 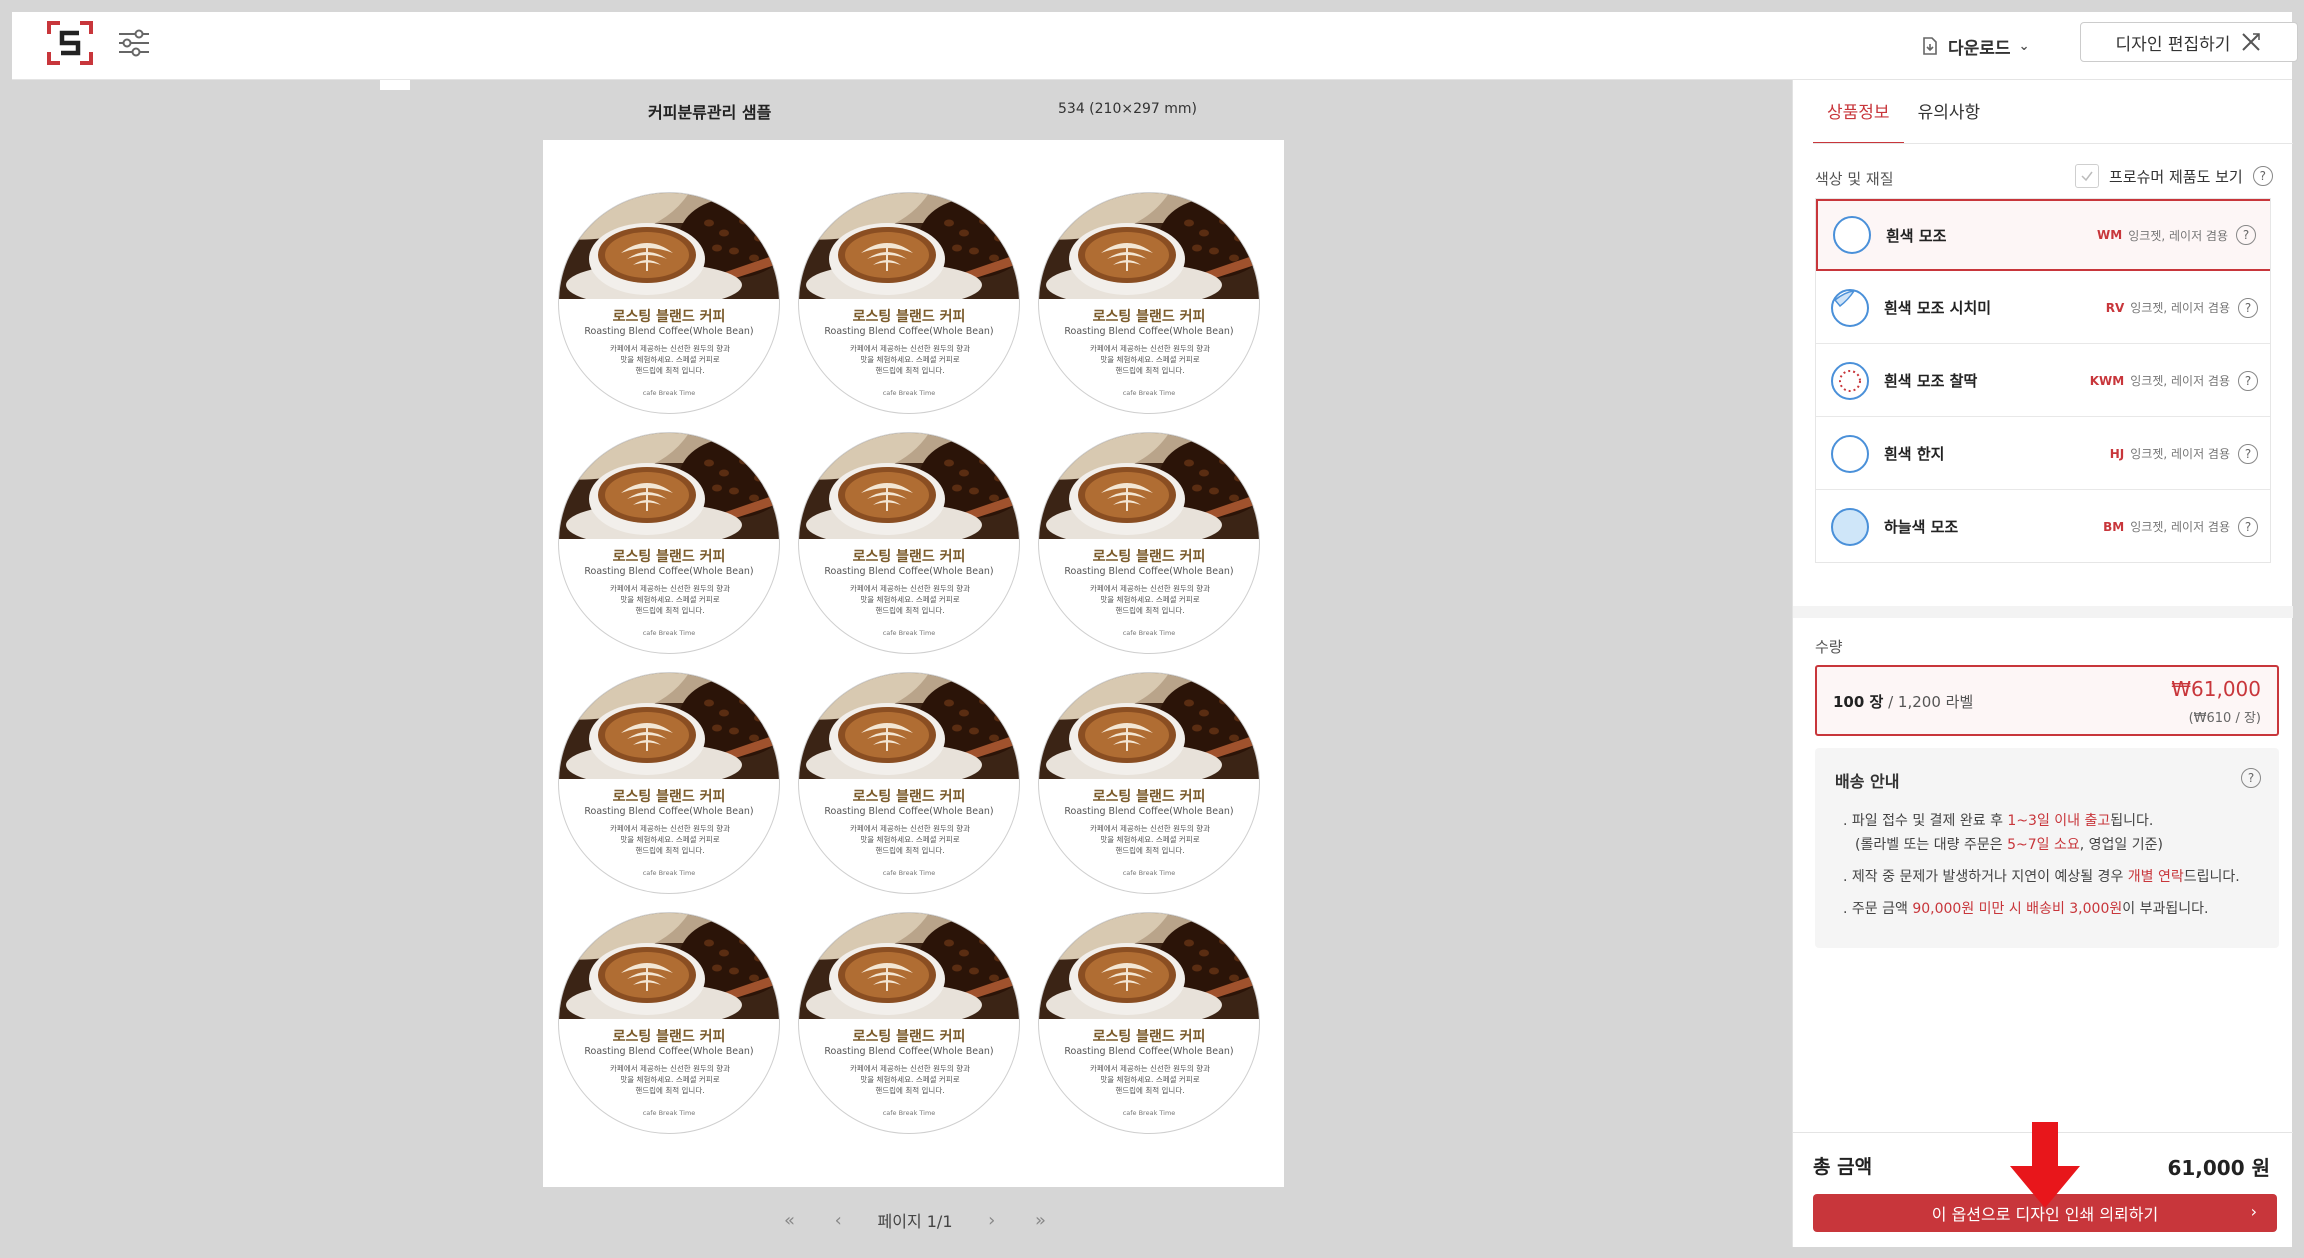 I want to click on sliders-icon, so click(x=134, y=43).